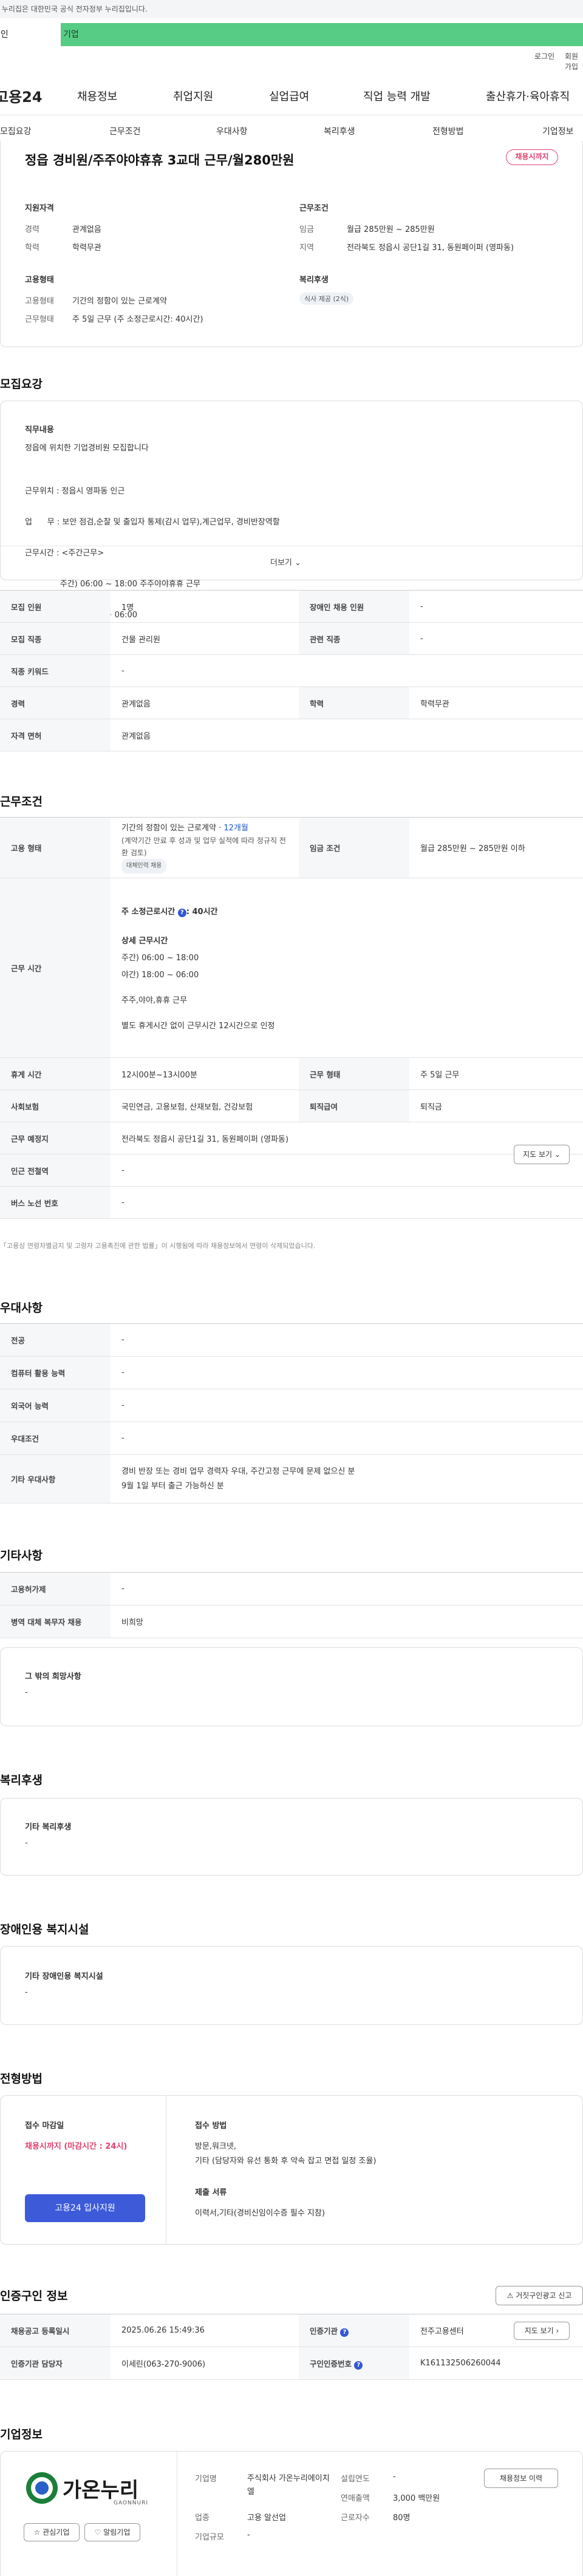 This screenshot has height=2576, width=583. Describe the element at coordinates (291, 1170) in the screenshot. I see `table-row: 인근 전철역 -` at that location.